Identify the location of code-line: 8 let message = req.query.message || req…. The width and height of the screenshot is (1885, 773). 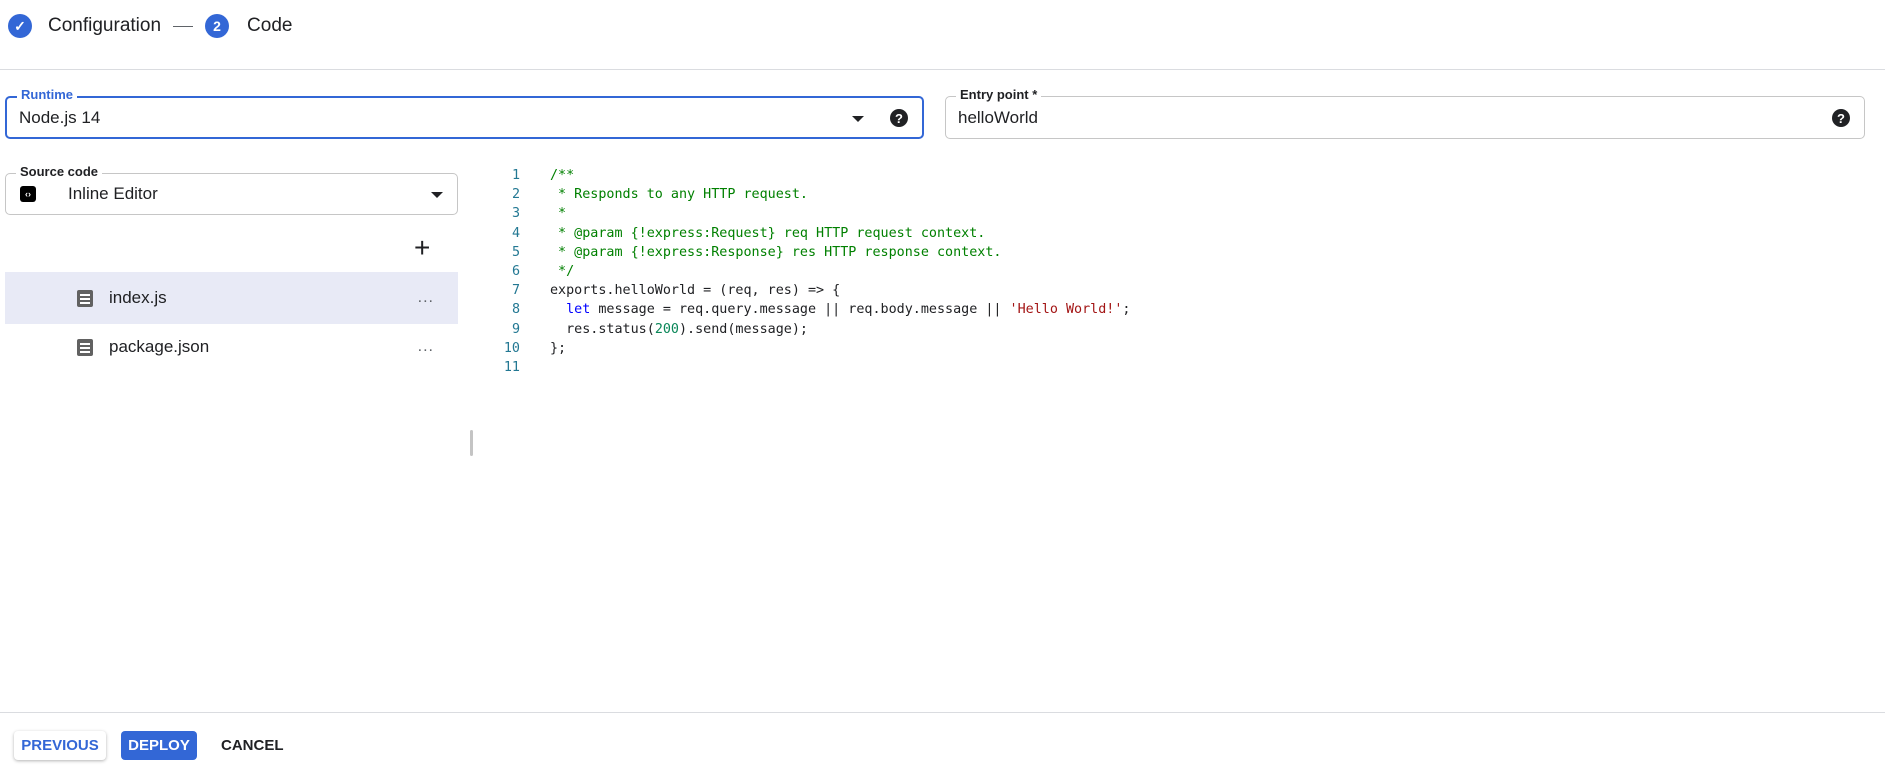
(805, 309).